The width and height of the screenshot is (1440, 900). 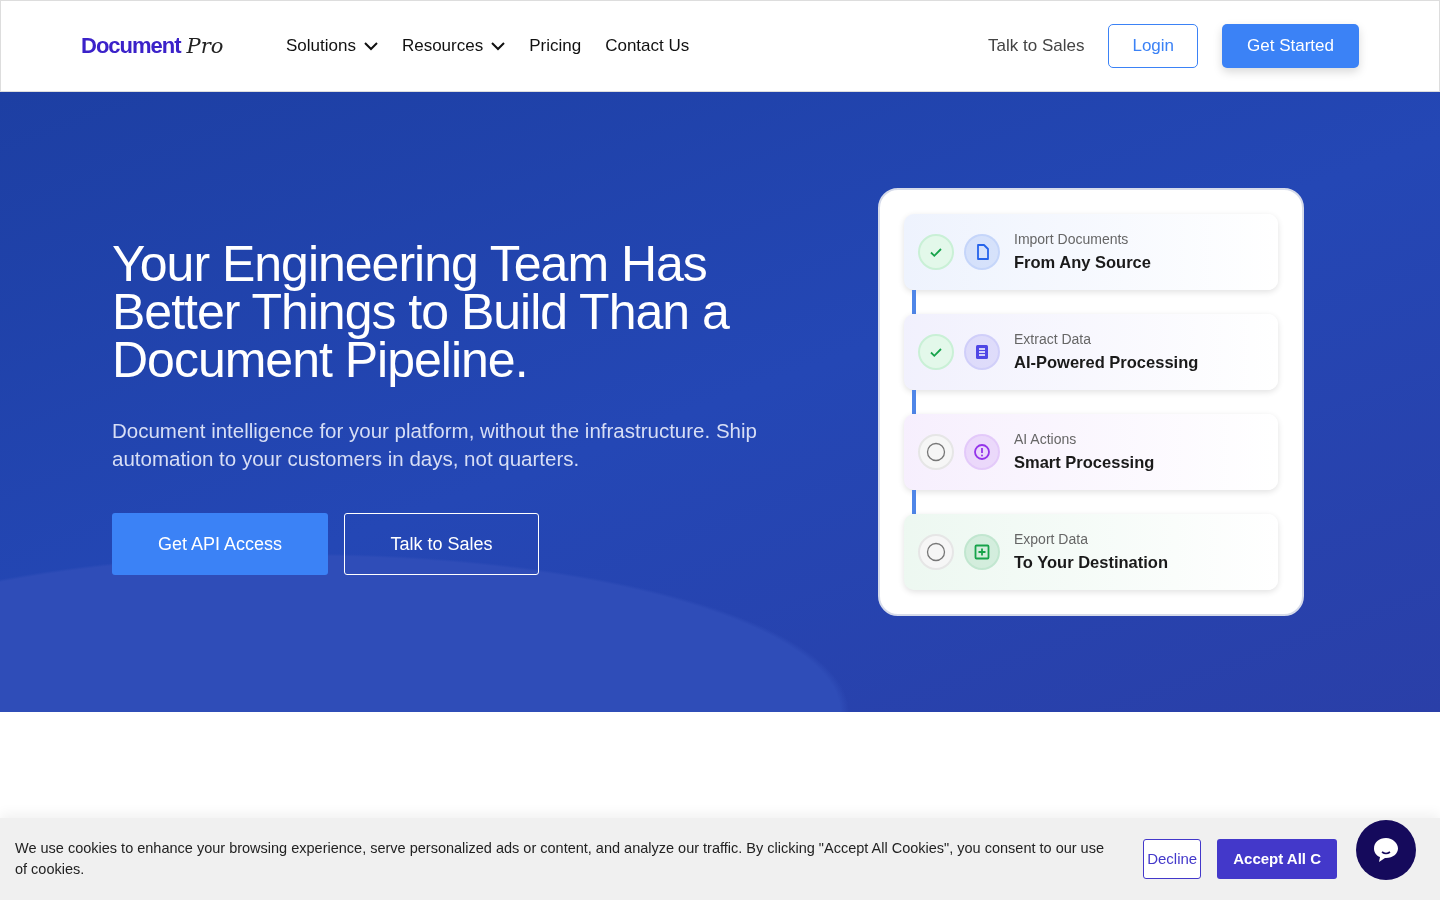 What do you see at coordinates (1046, 440) in the screenshot?
I see `step-label: AI Actions` at bounding box center [1046, 440].